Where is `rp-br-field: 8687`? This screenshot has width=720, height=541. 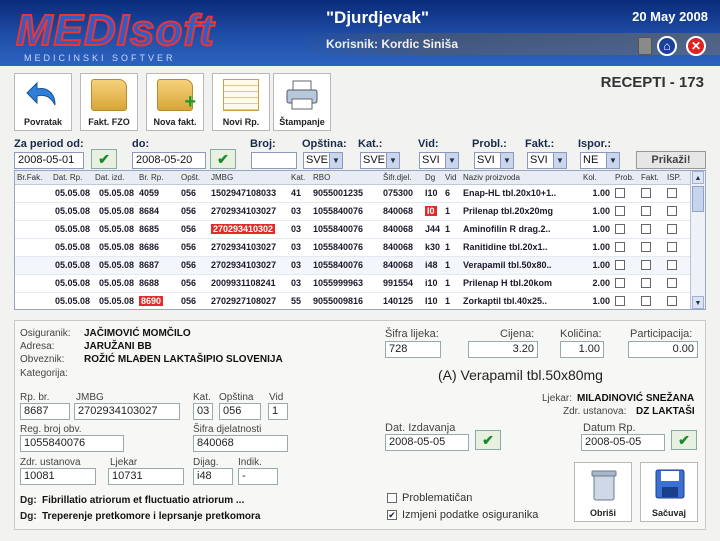 rp-br-field: 8687 is located at coordinates (45, 411).